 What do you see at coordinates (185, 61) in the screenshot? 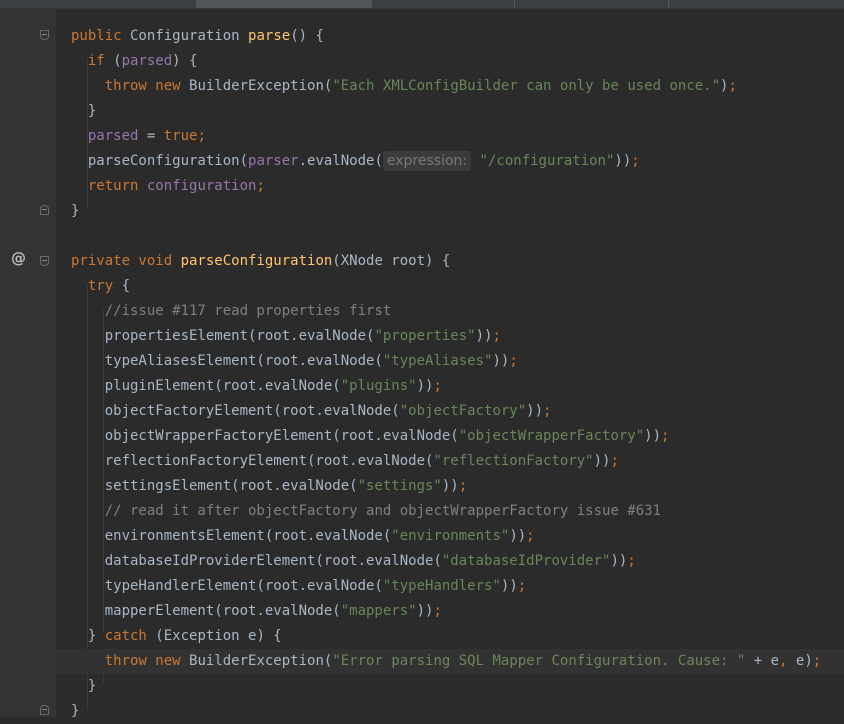
I see `code-token: ) {` at bounding box center [185, 61].